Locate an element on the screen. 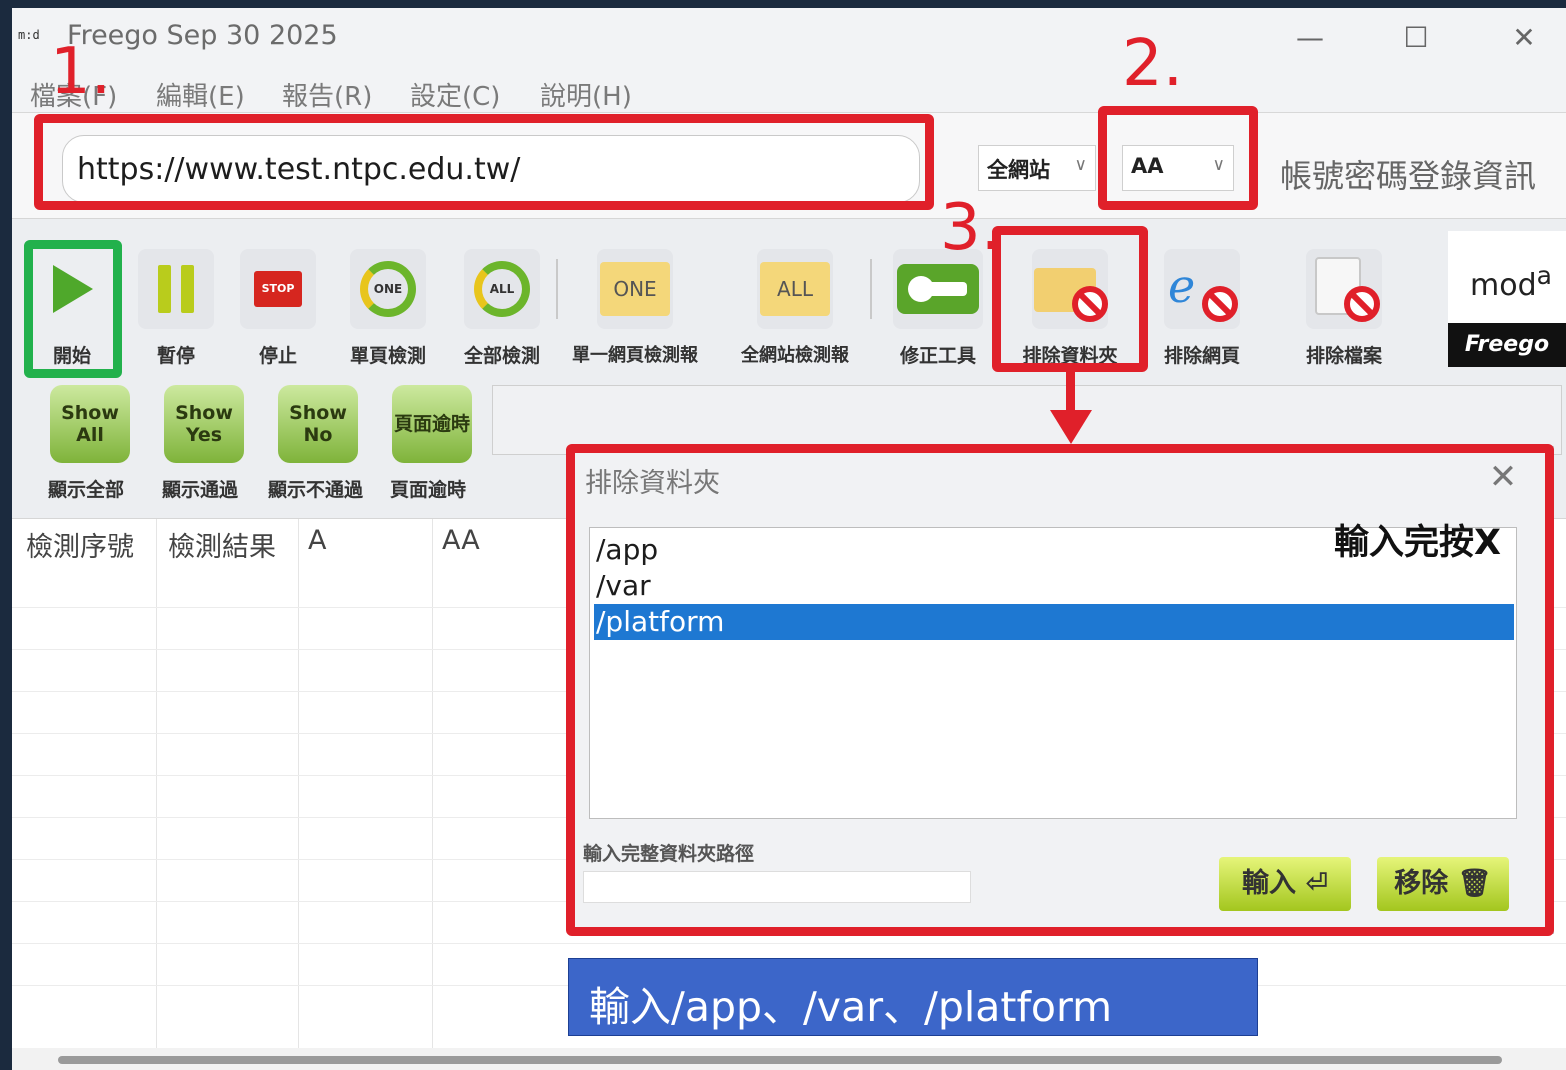 This screenshot has width=1566, height=1070. show-yes-label: 顯示通過 is located at coordinates (200, 490).